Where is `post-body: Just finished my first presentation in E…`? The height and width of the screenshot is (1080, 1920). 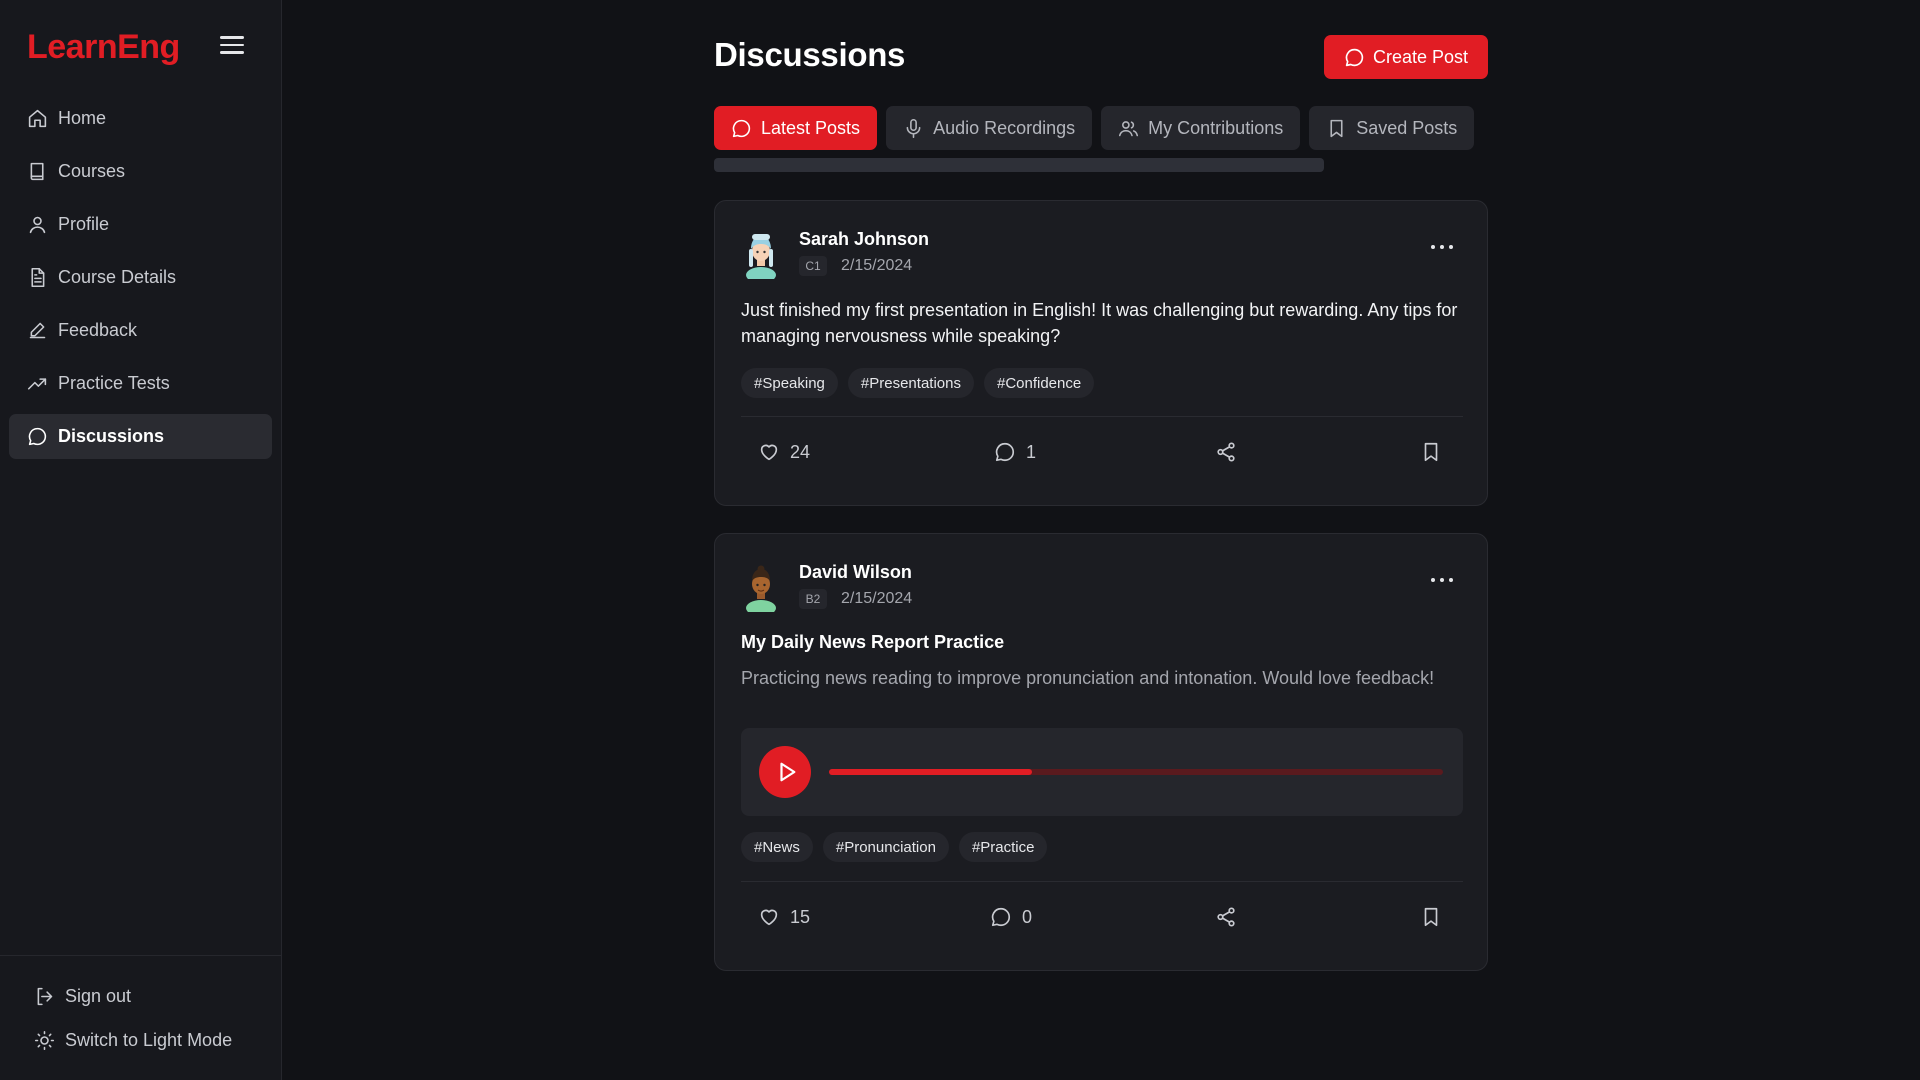 post-body: Just finished my first presentation in E… is located at coordinates (1099, 323).